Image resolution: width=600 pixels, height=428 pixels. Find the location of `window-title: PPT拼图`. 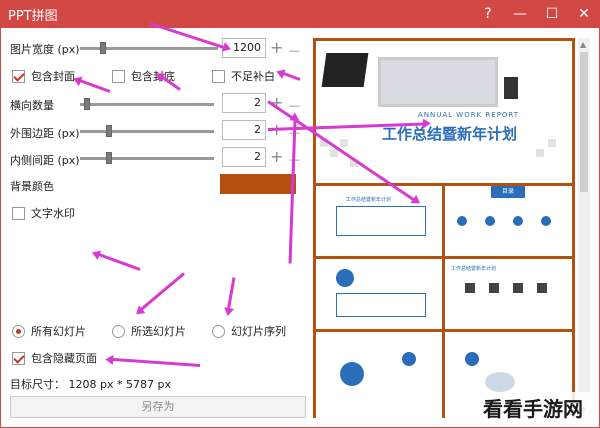

window-title: PPT拼图 is located at coordinates (33, 16).